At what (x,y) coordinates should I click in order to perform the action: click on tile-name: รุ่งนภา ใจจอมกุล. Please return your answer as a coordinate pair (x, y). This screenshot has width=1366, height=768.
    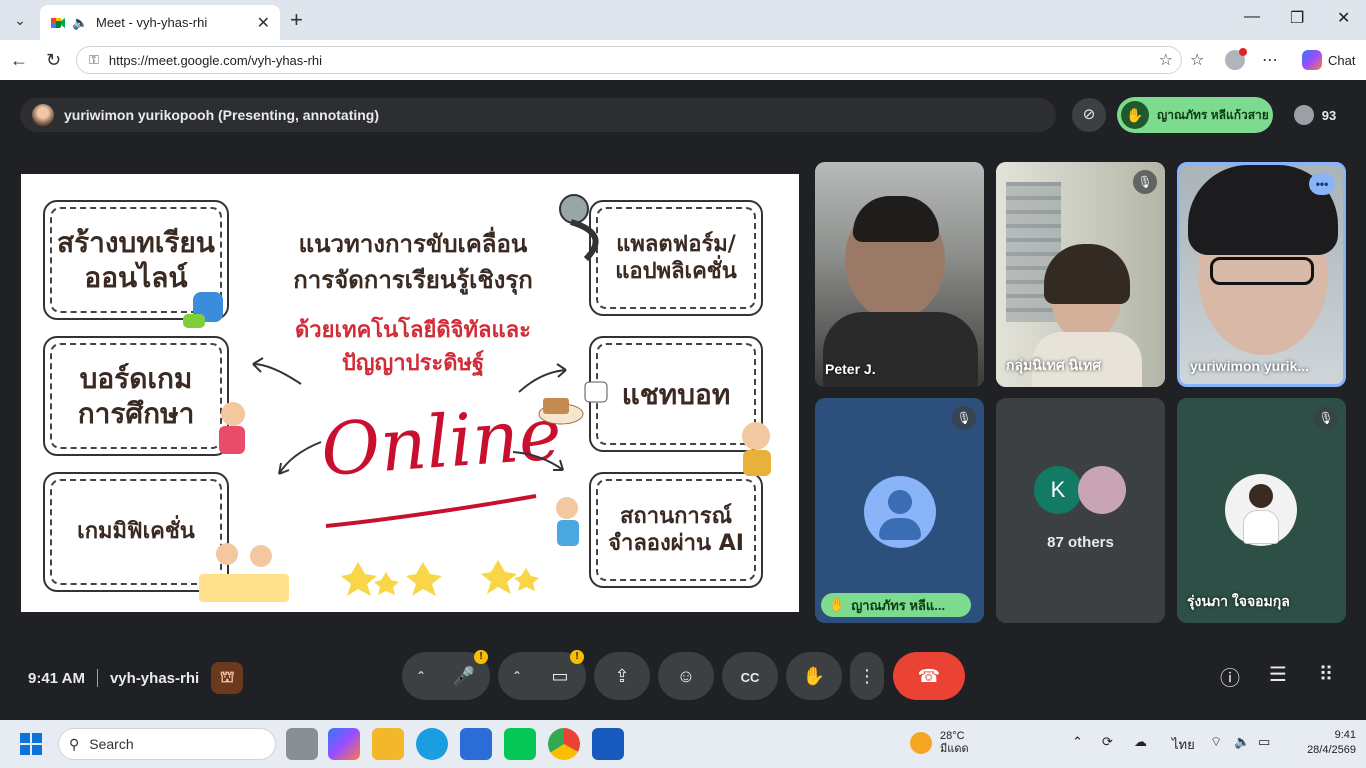
    Looking at the image, I should click on (1238, 601).